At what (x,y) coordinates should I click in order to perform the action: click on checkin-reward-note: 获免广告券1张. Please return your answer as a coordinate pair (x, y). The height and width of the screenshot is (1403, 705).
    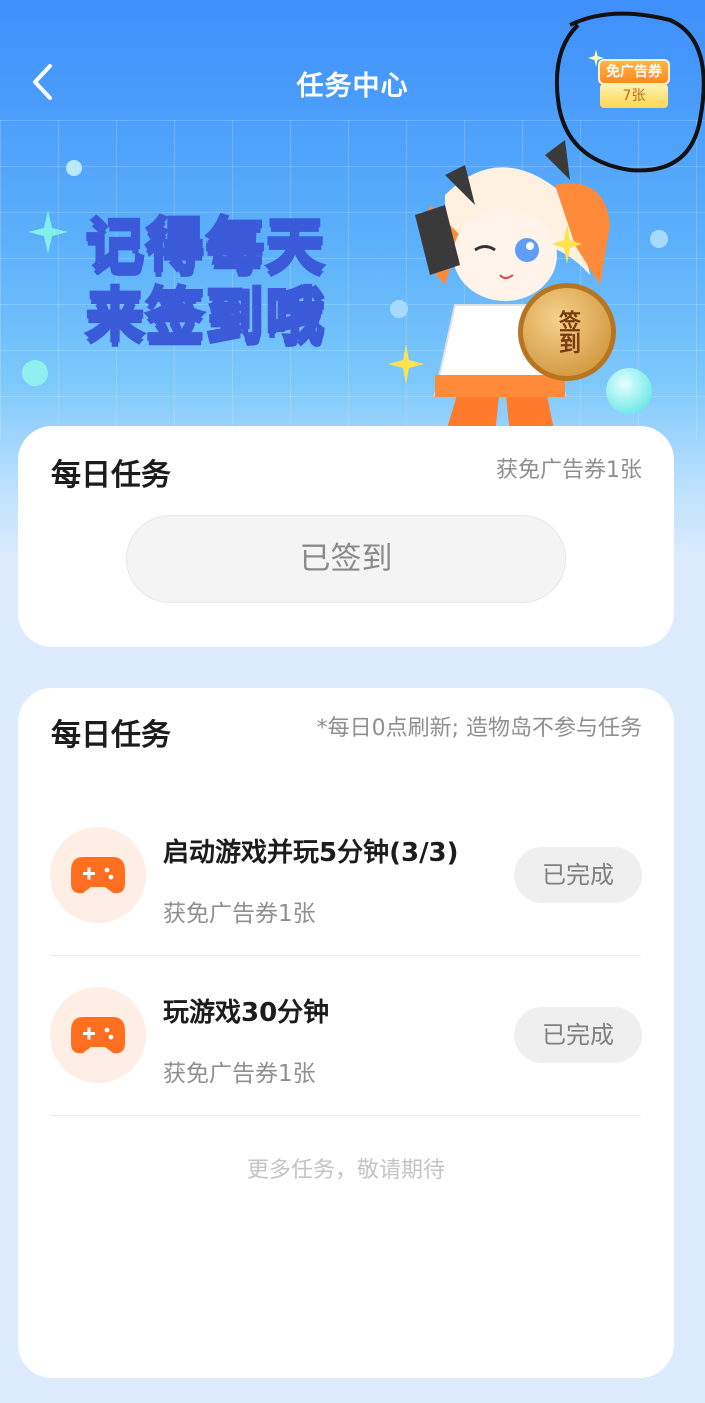
    Looking at the image, I should click on (569, 470).